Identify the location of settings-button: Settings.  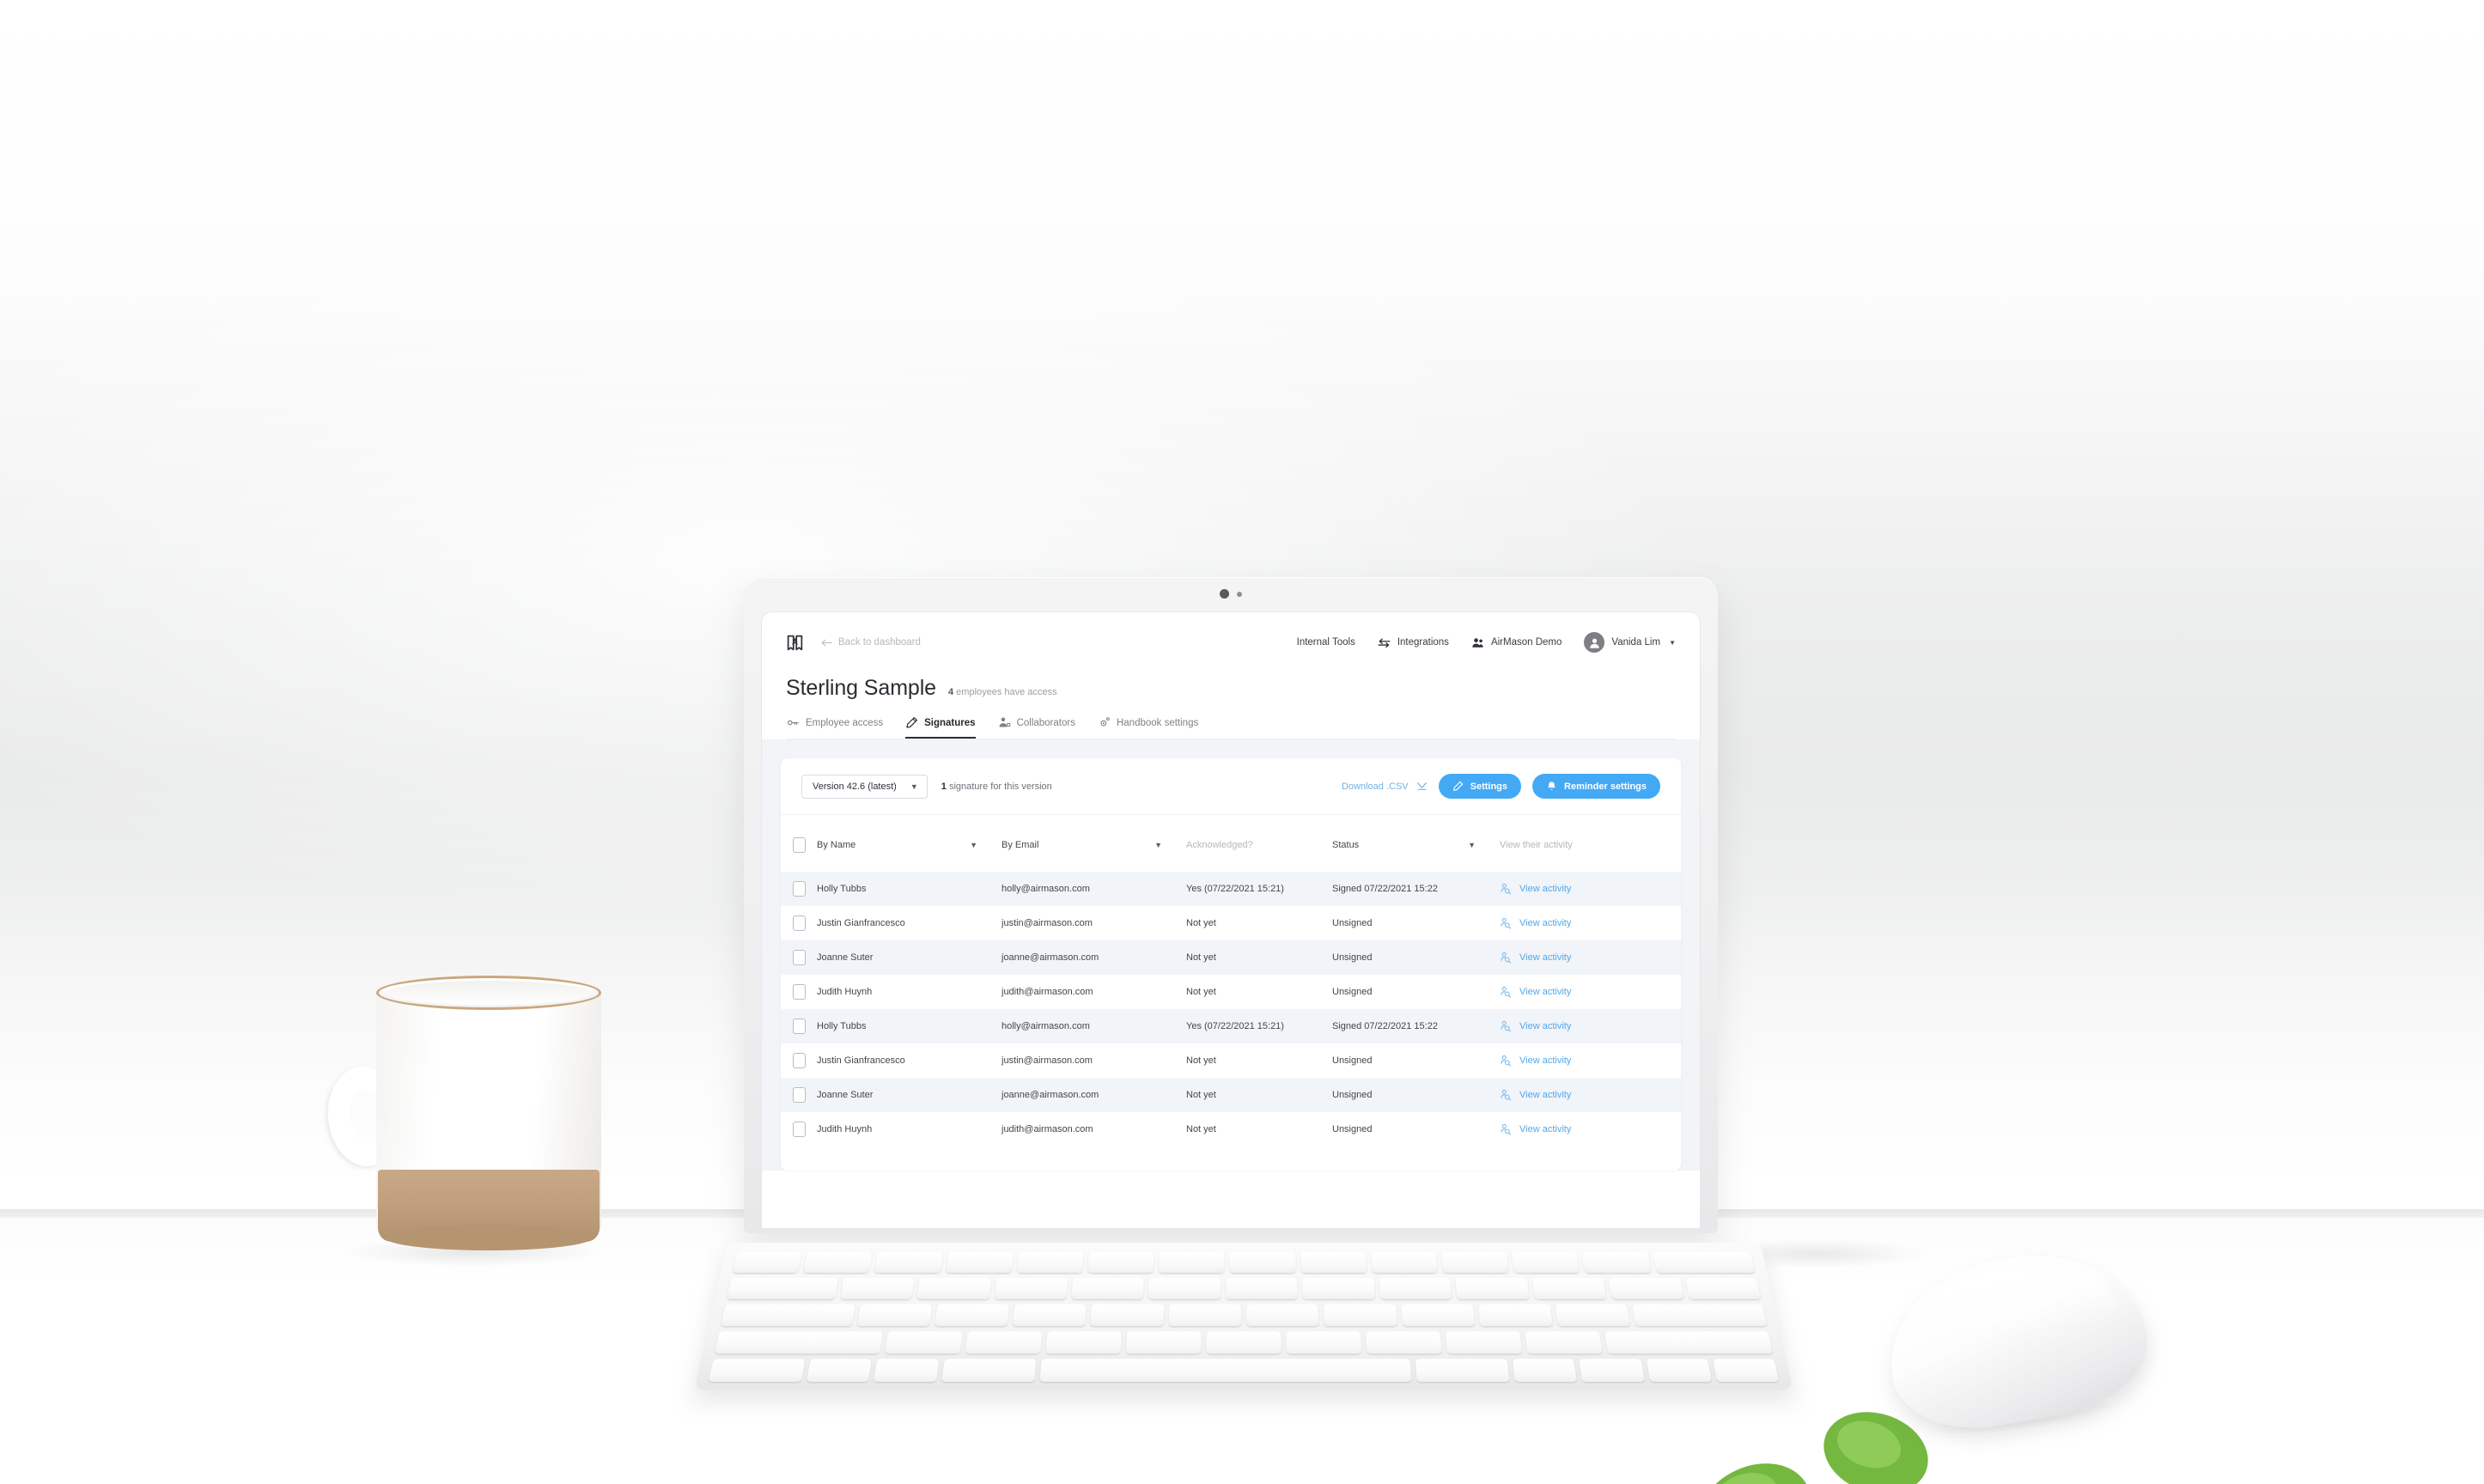
(1480, 786).